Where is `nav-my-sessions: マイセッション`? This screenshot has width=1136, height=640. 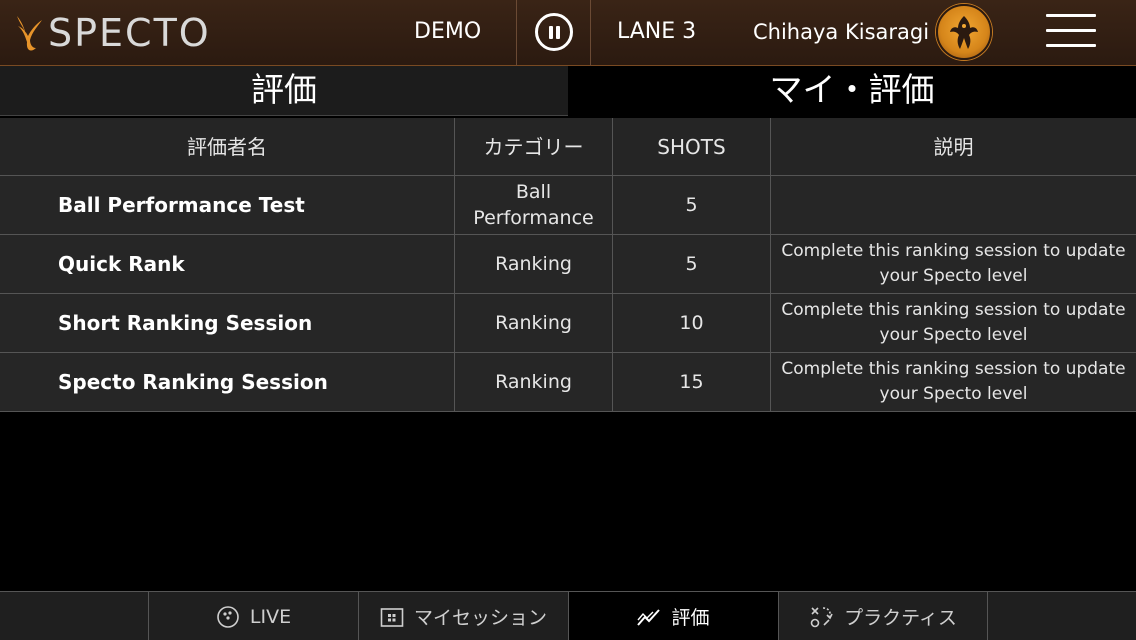 nav-my-sessions: マイセッション is located at coordinates (463, 616).